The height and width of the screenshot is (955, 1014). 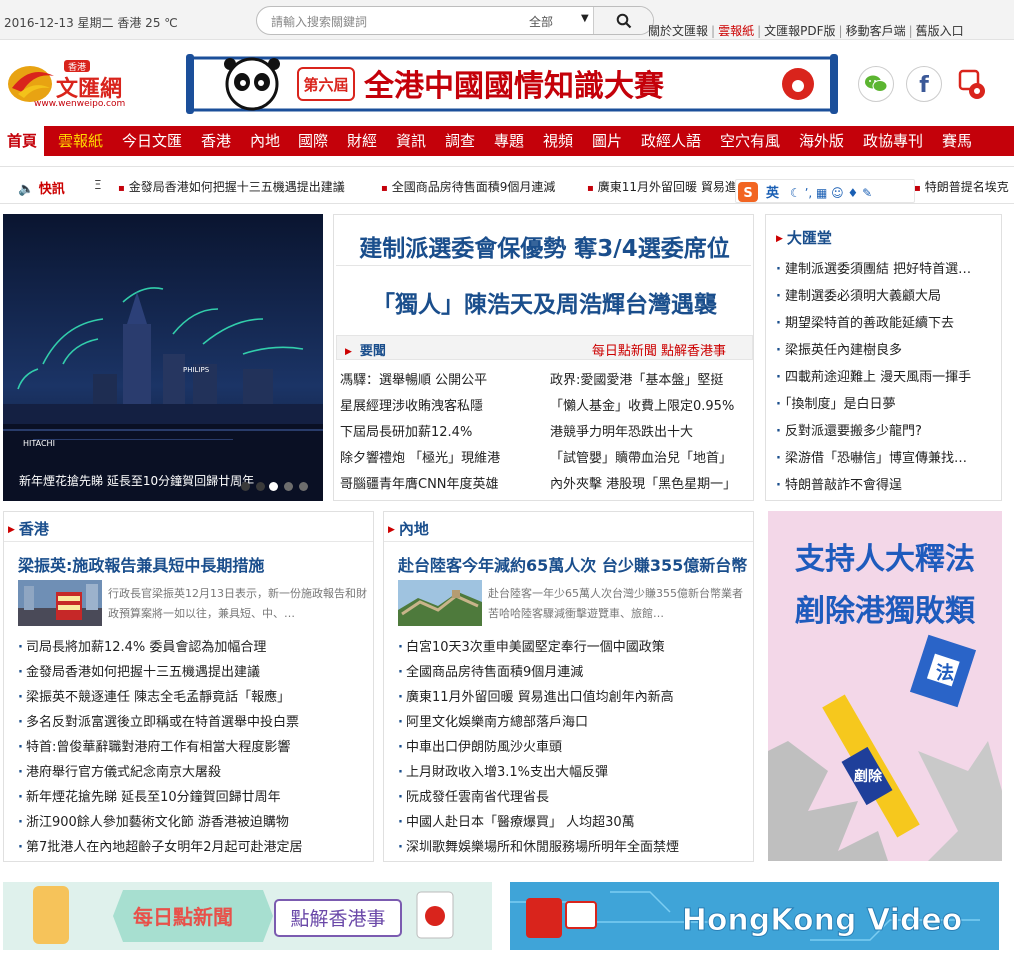 I want to click on search-input, so click(x=396, y=21).